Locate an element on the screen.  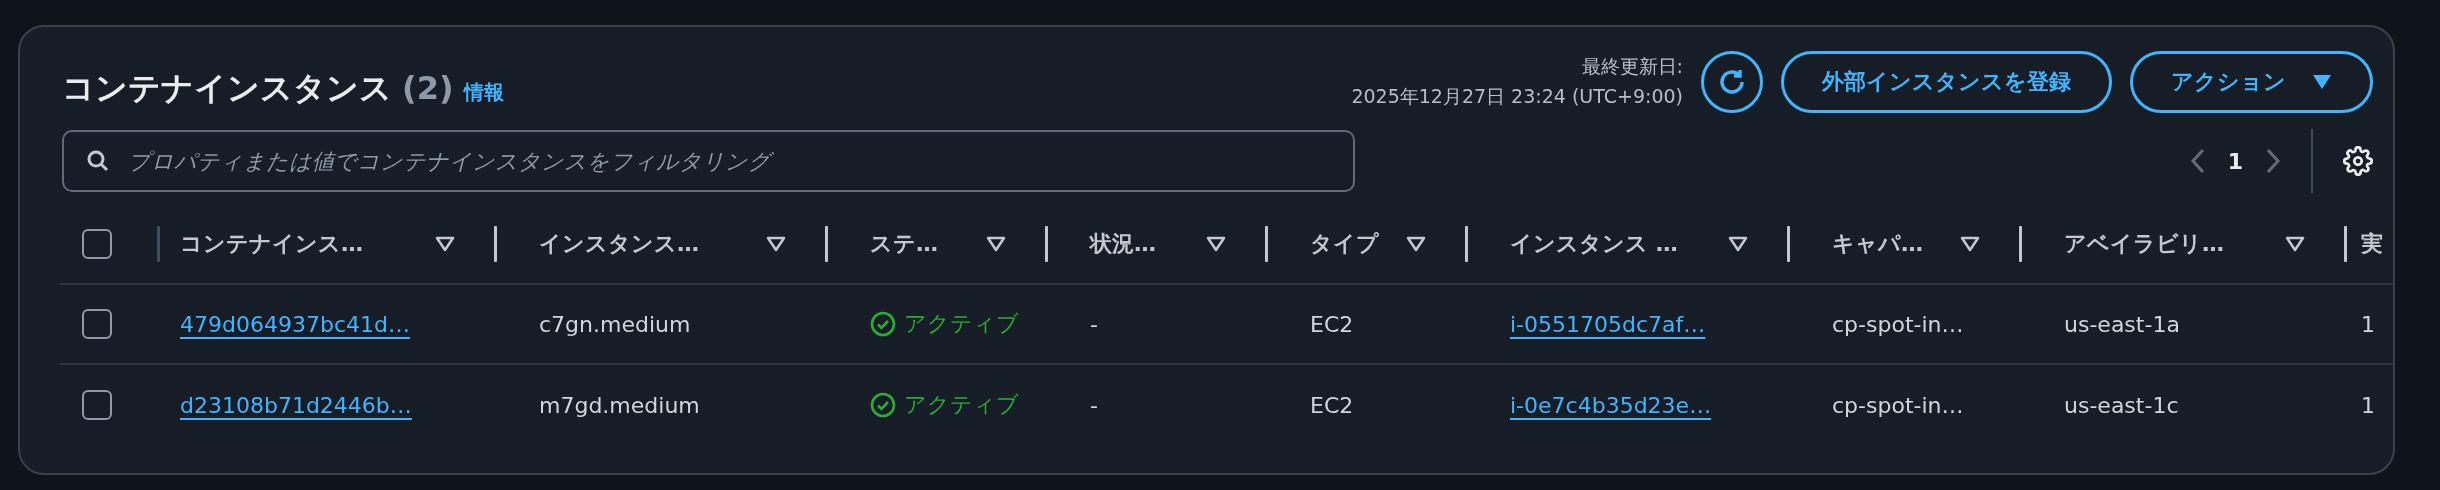
search-icon is located at coordinates (98, 161).